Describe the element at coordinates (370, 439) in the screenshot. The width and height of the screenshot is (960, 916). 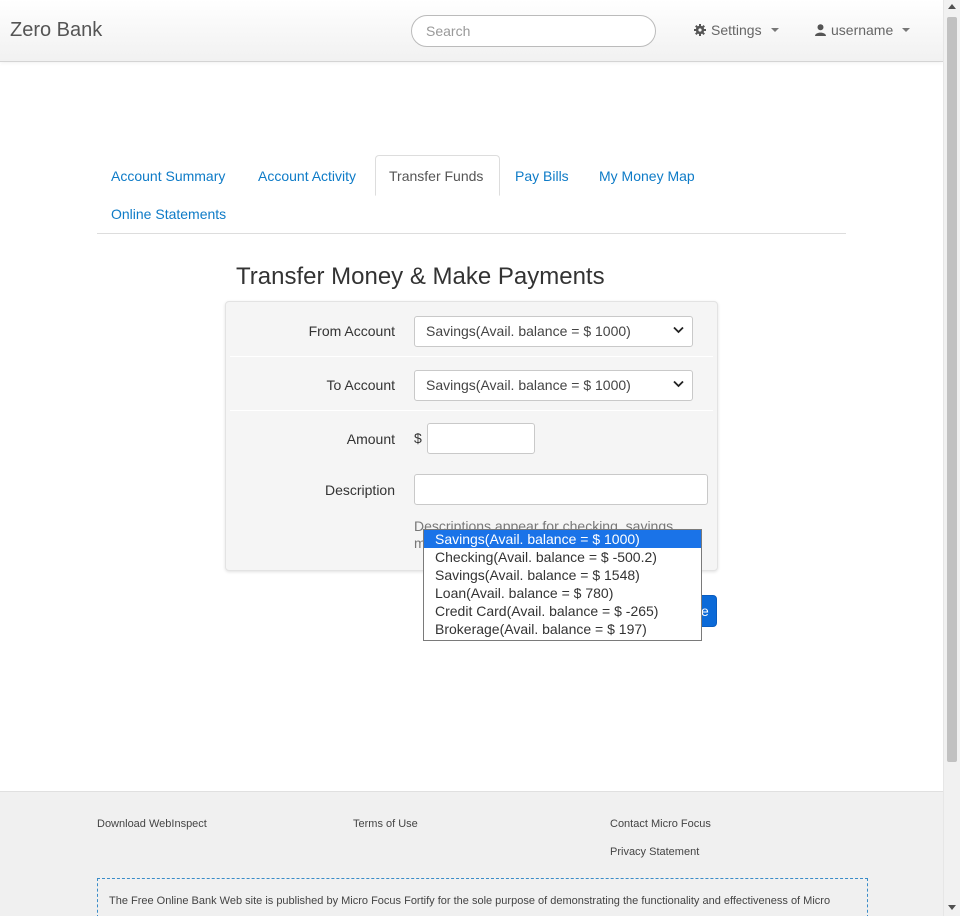
I see `amount-label: Amount` at that location.